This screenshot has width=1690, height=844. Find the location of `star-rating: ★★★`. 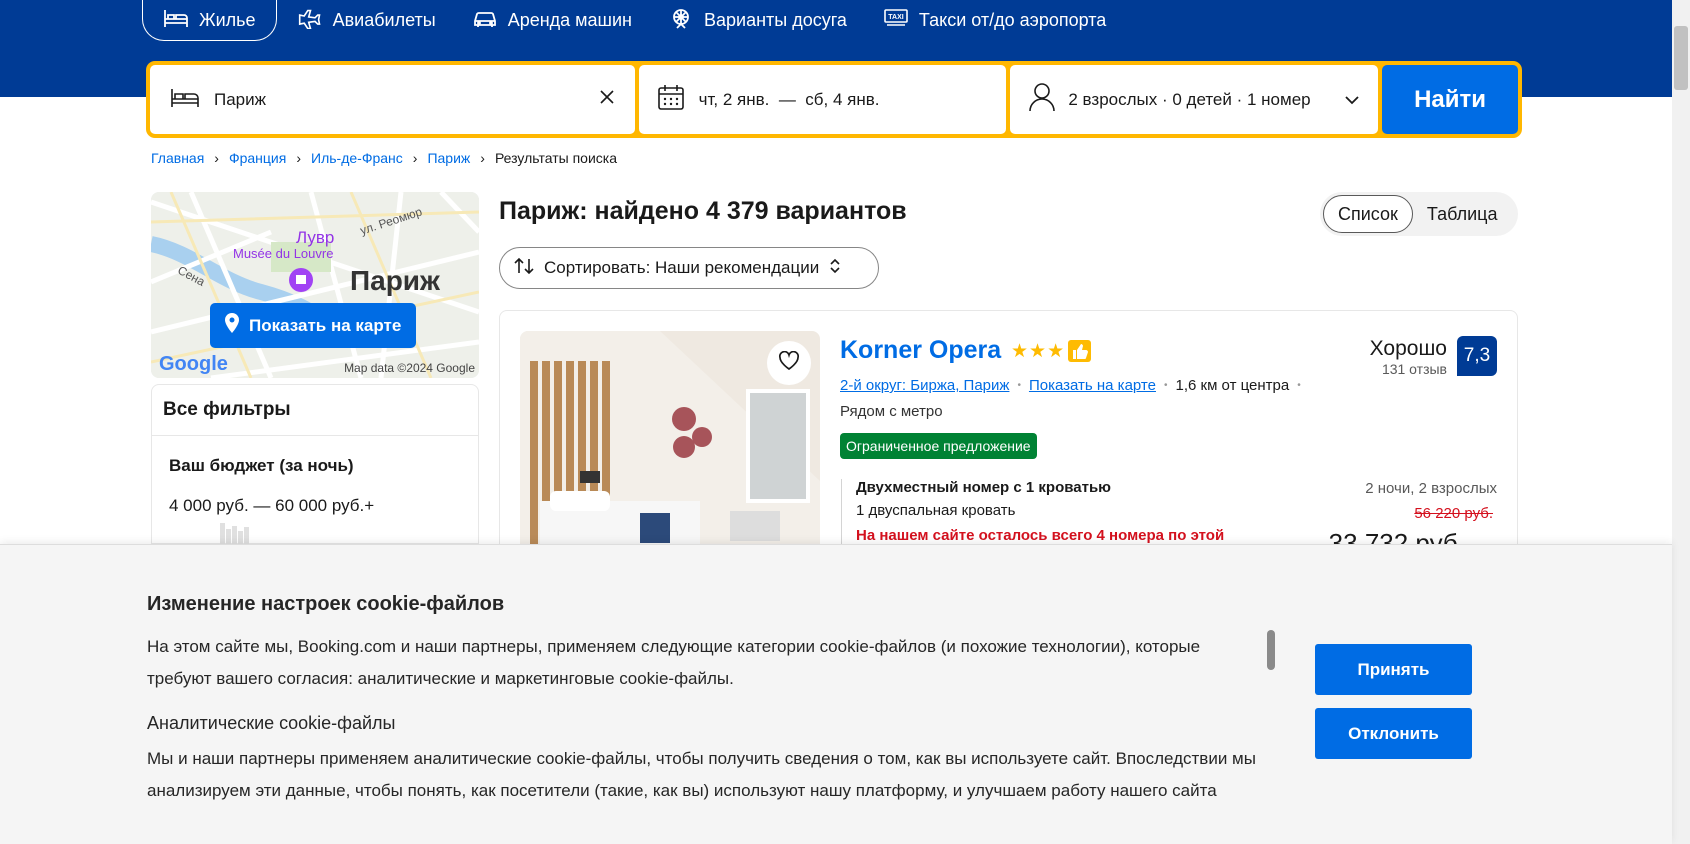

star-rating: ★★★ is located at coordinates (1038, 351).